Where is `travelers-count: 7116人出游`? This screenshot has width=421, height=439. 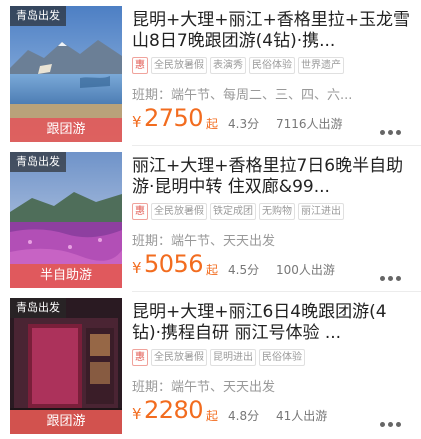
travelers-count: 7116人出游 is located at coordinates (309, 124).